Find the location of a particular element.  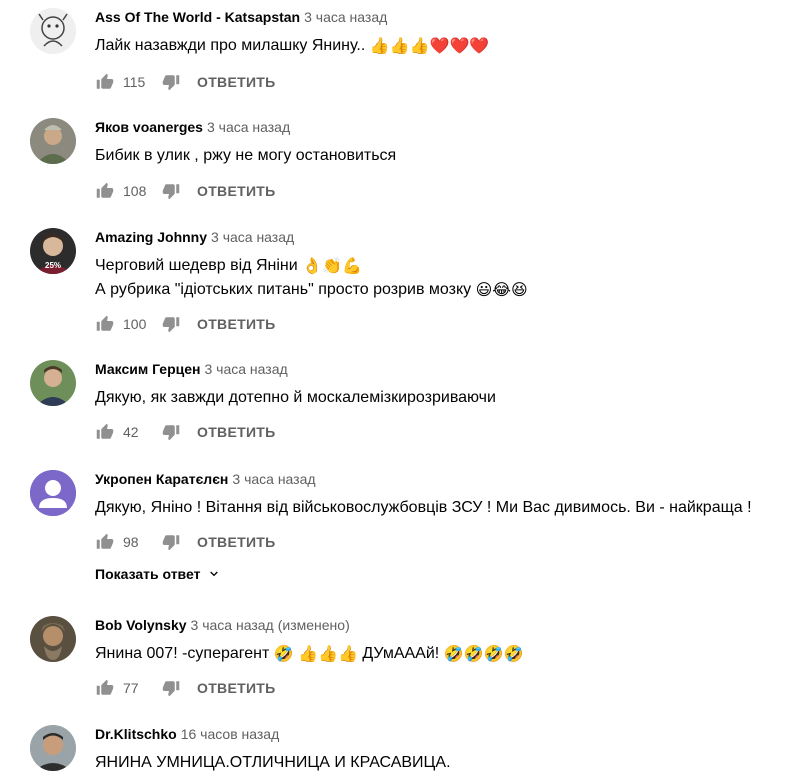

like-count: 108 is located at coordinates (135, 191).